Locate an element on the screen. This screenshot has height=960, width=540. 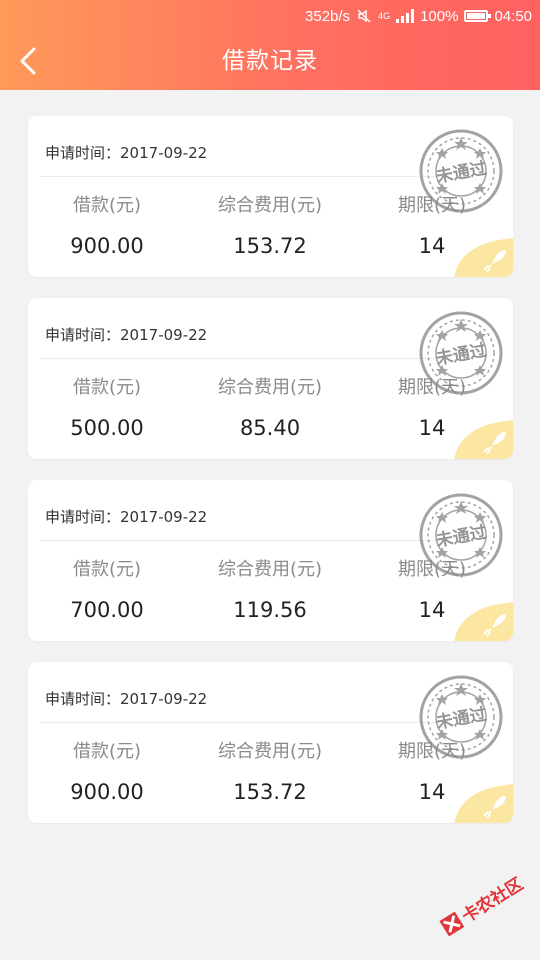
community-watermark-logo: 卡农社区 is located at coordinates (483, 905).